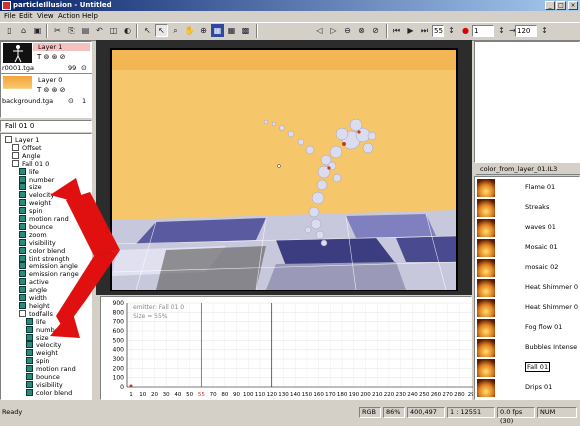 The height and width of the screenshot is (426, 580). Describe the element at coordinates (26, 16) in the screenshot. I see `menu-edit: Edit` at that location.